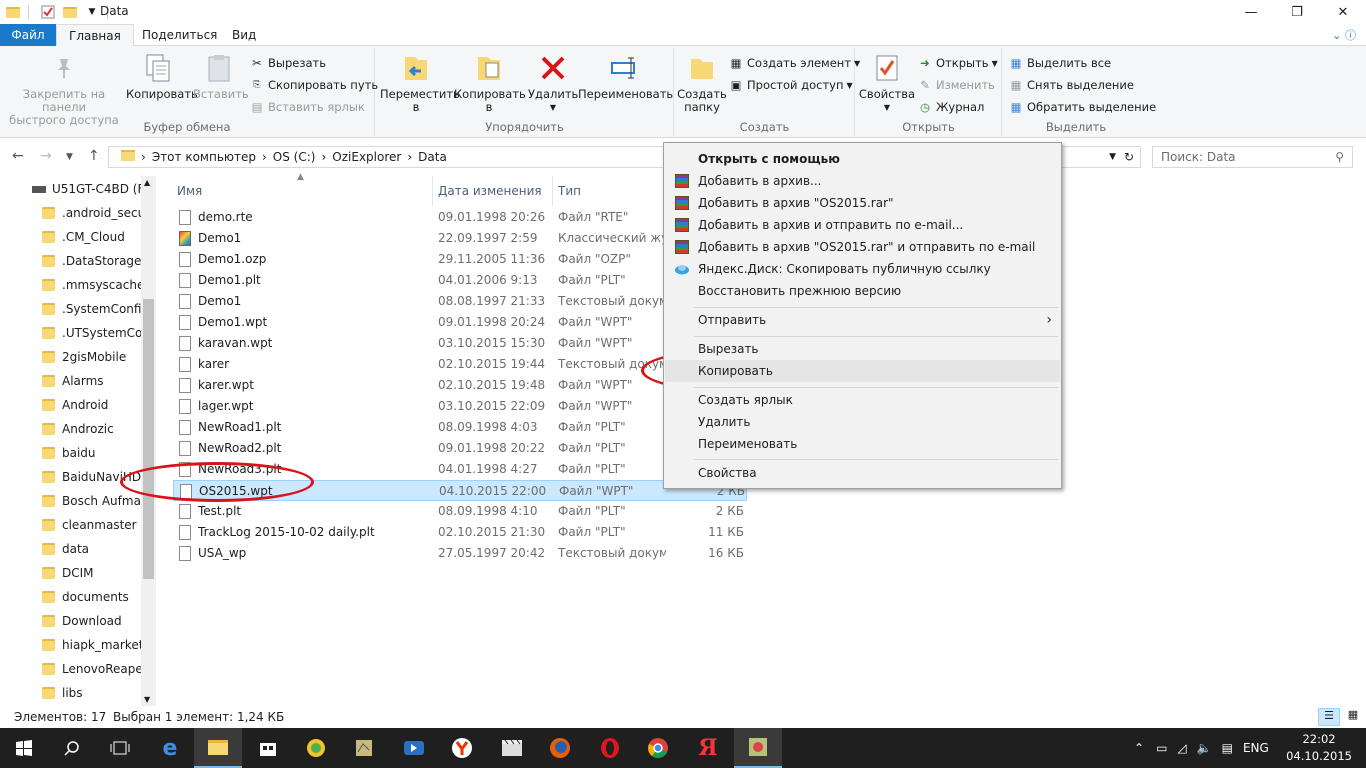 This screenshot has width=1366, height=768. What do you see at coordinates (147, 182) in the screenshot?
I see `scroll-up-icon: ▲` at bounding box center [147, 182].